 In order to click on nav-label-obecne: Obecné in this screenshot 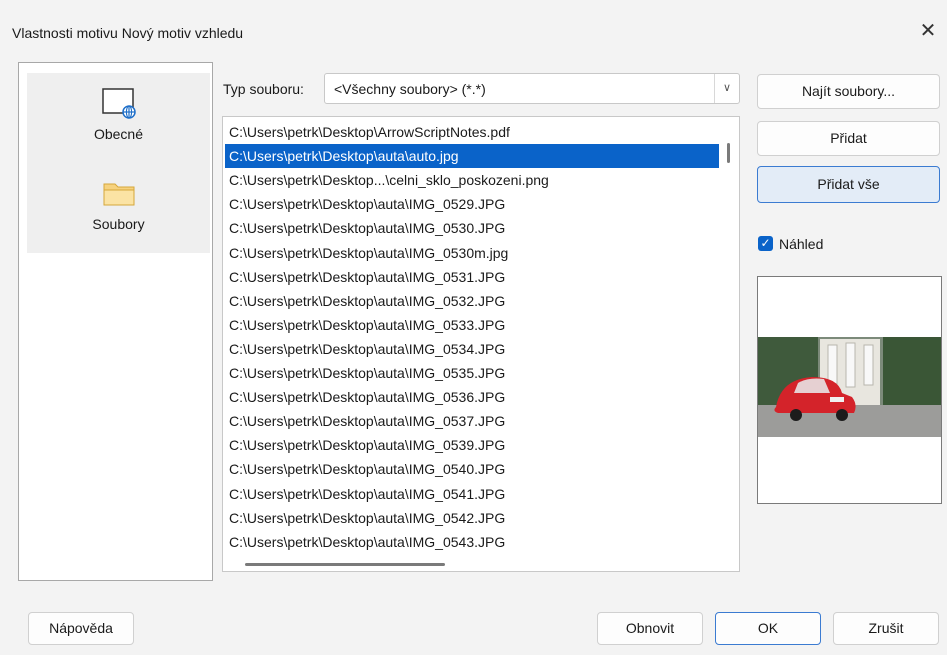, I will do `click(118, 134)`.